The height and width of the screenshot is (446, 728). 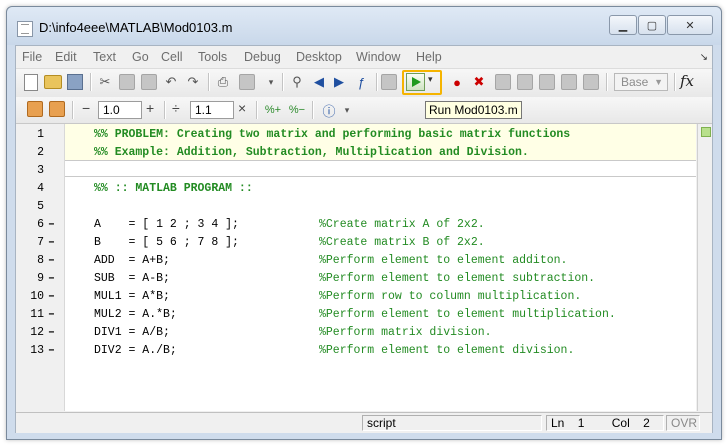 I want to click on open-file-button, so click(x=53, y=82).